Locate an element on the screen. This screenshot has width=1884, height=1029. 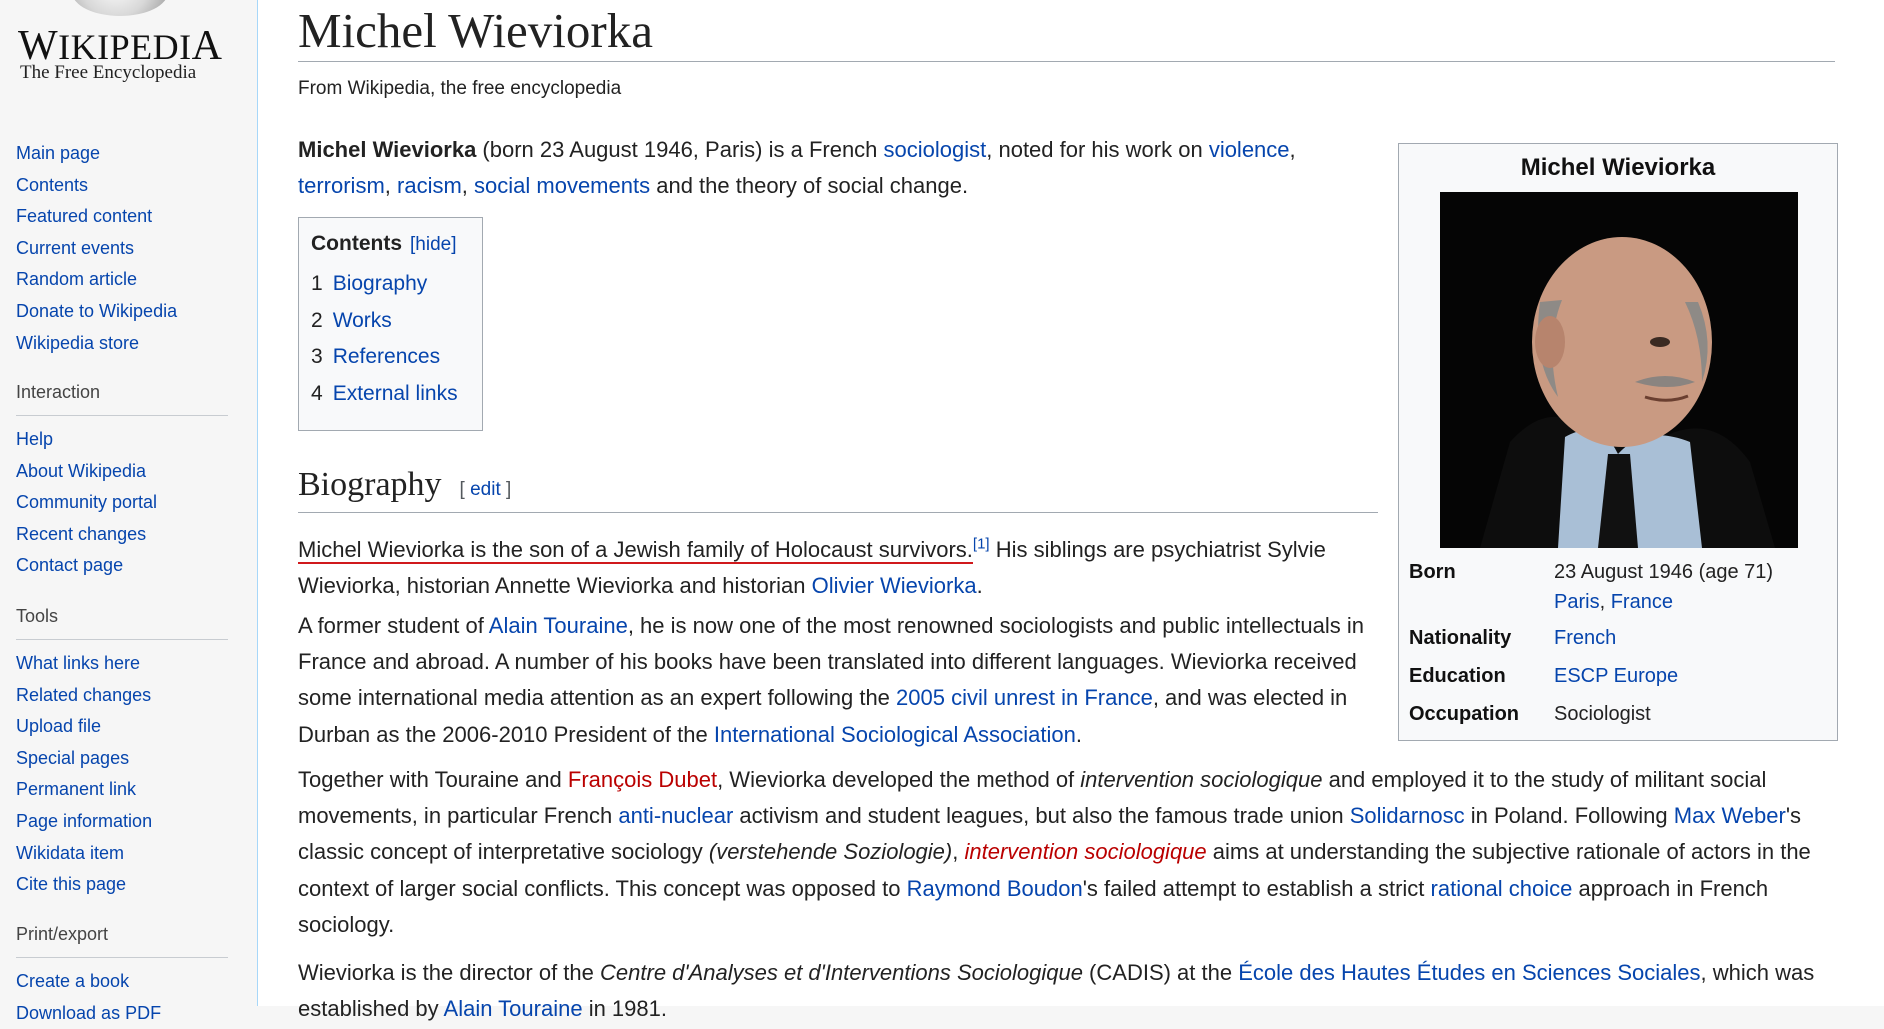
sidebar-item-random-article: Random article is located at coordinates (122, 280).